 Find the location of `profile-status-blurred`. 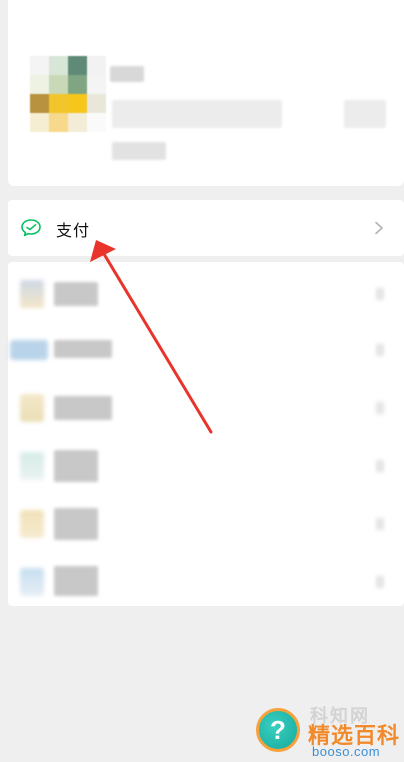

profile-status-blurred is located at coordinates (139, 151).